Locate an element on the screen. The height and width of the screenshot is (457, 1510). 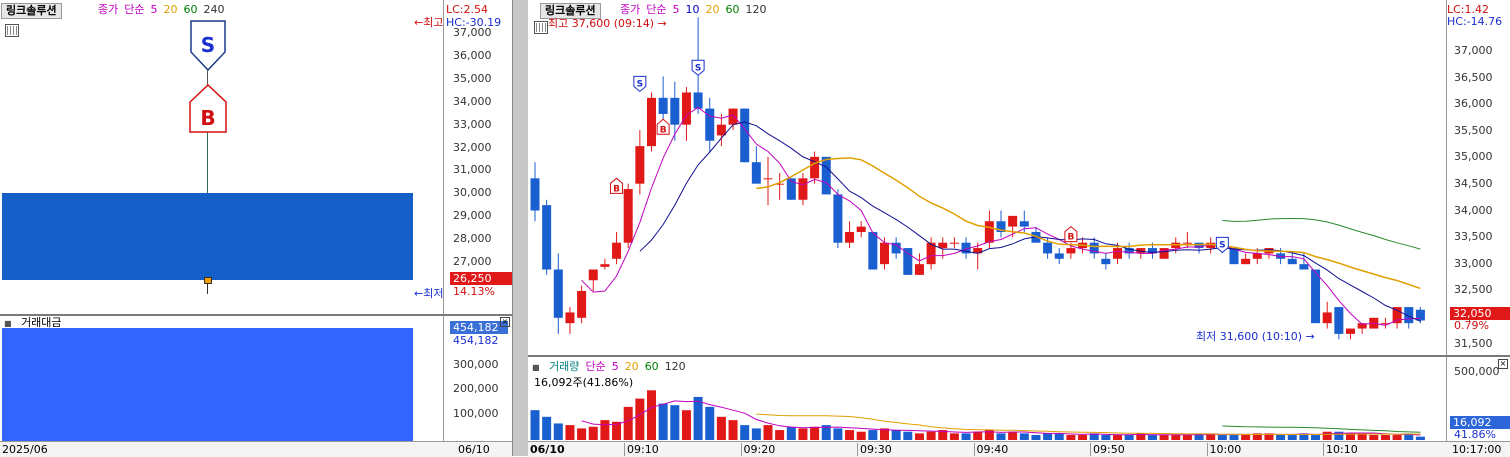
left-sell-marker: S is located at coordinates (208, 46).